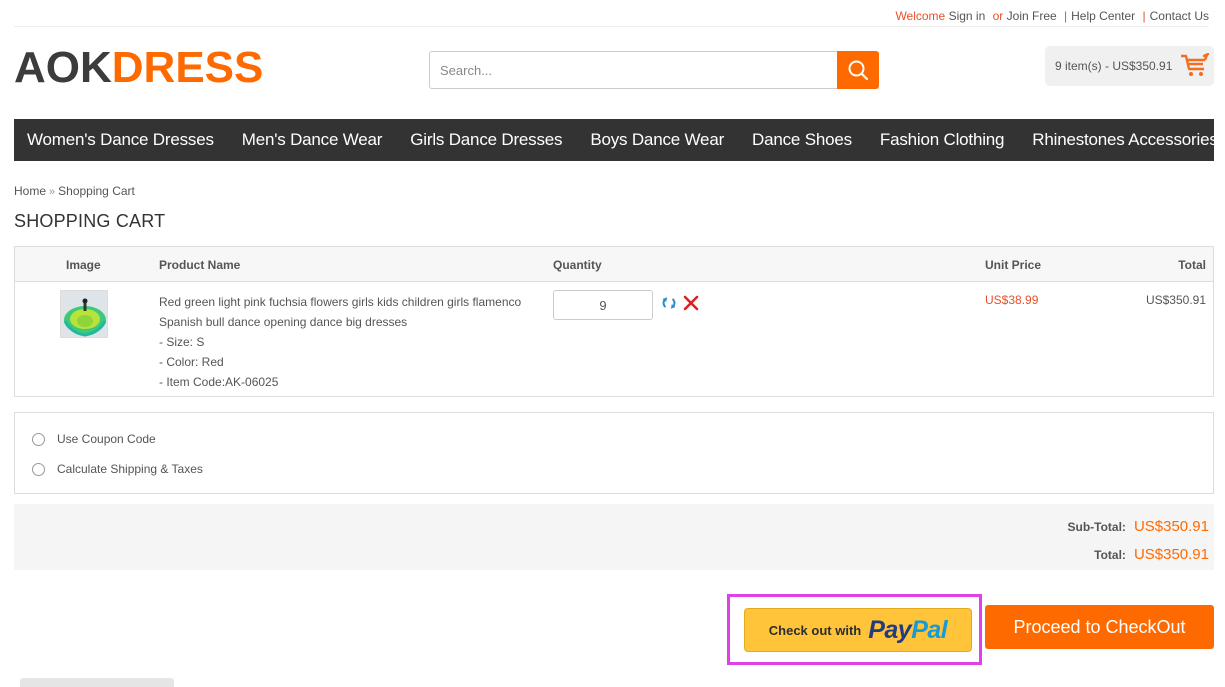  What do you see at coordinates (486, 140) in the screenshot?
I see `nav-girls-dance-dresses: Girls Dance Dresses` at bounding box center [486, 140].